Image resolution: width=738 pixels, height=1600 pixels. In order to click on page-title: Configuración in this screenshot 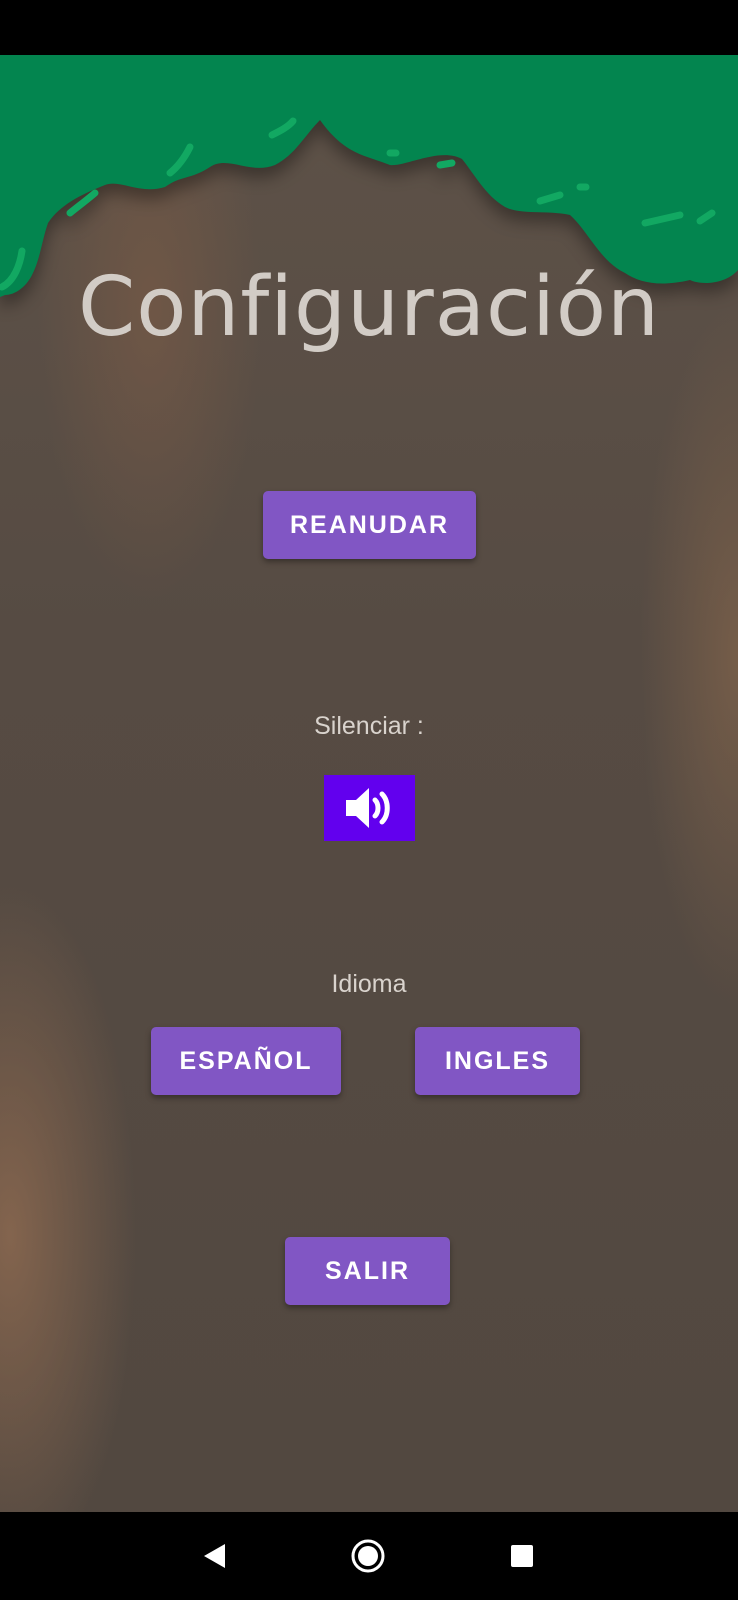, I will do `click(369, 307)`.